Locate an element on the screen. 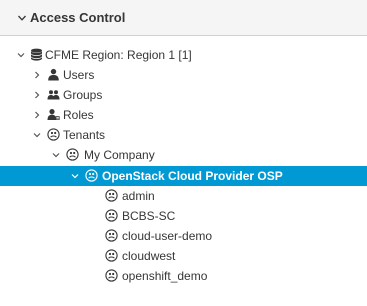 Image resolution: width=367 pixels, height=306 pixels. tree-node-label: CFME Region: Region 1 [1] is located at coordinates (118, 55).